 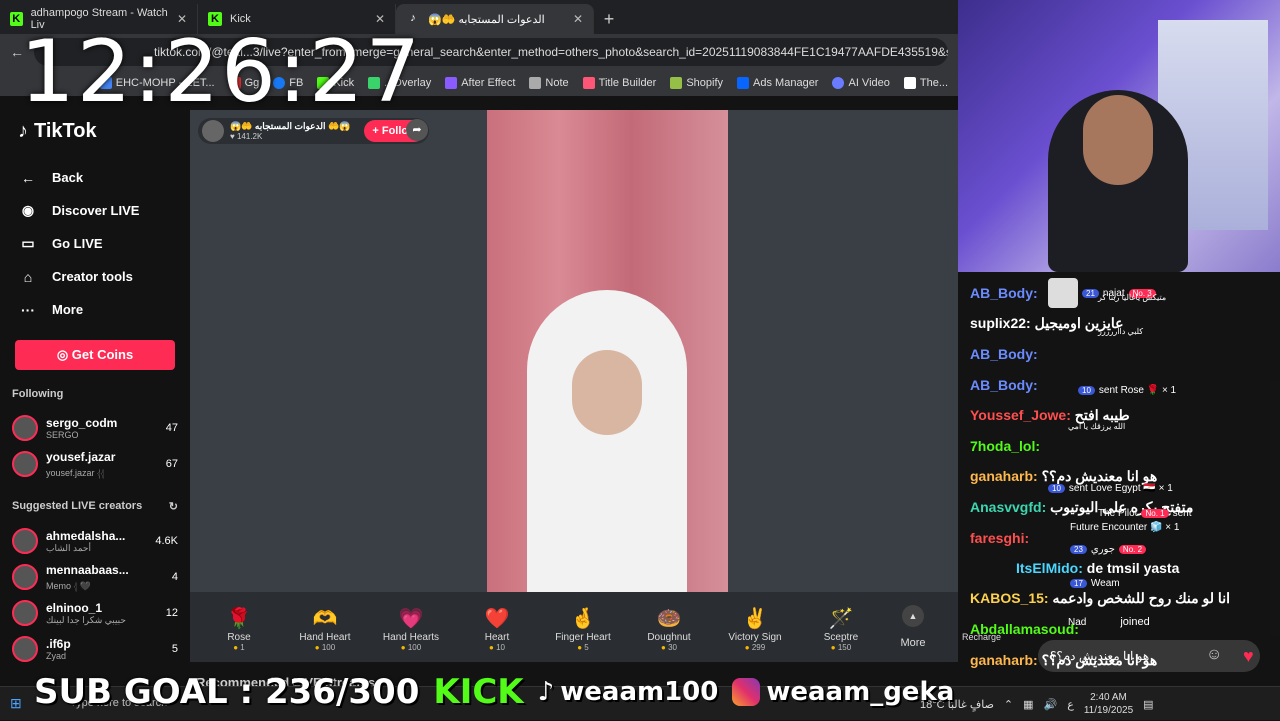 What do you see at coordinates (588, 83) in the screenshot?
I see `title-icon` at bounding box center [588, 83].